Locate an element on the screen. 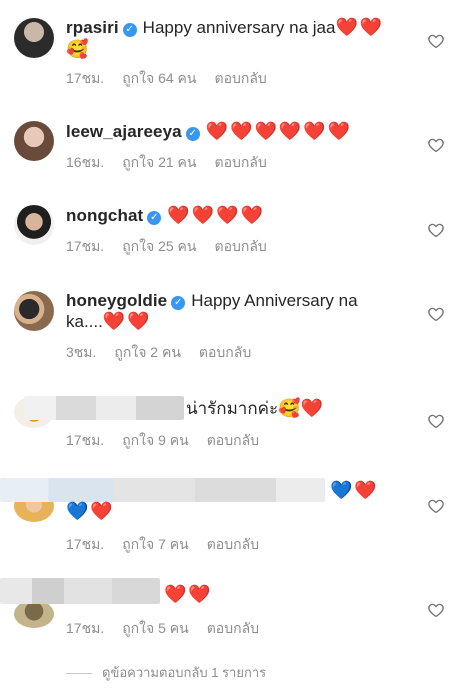 This screenshot has height=696, width=473. comment-text: น่ารักมากค่ะ🥰❤️ is located at coordinates (255, 409).